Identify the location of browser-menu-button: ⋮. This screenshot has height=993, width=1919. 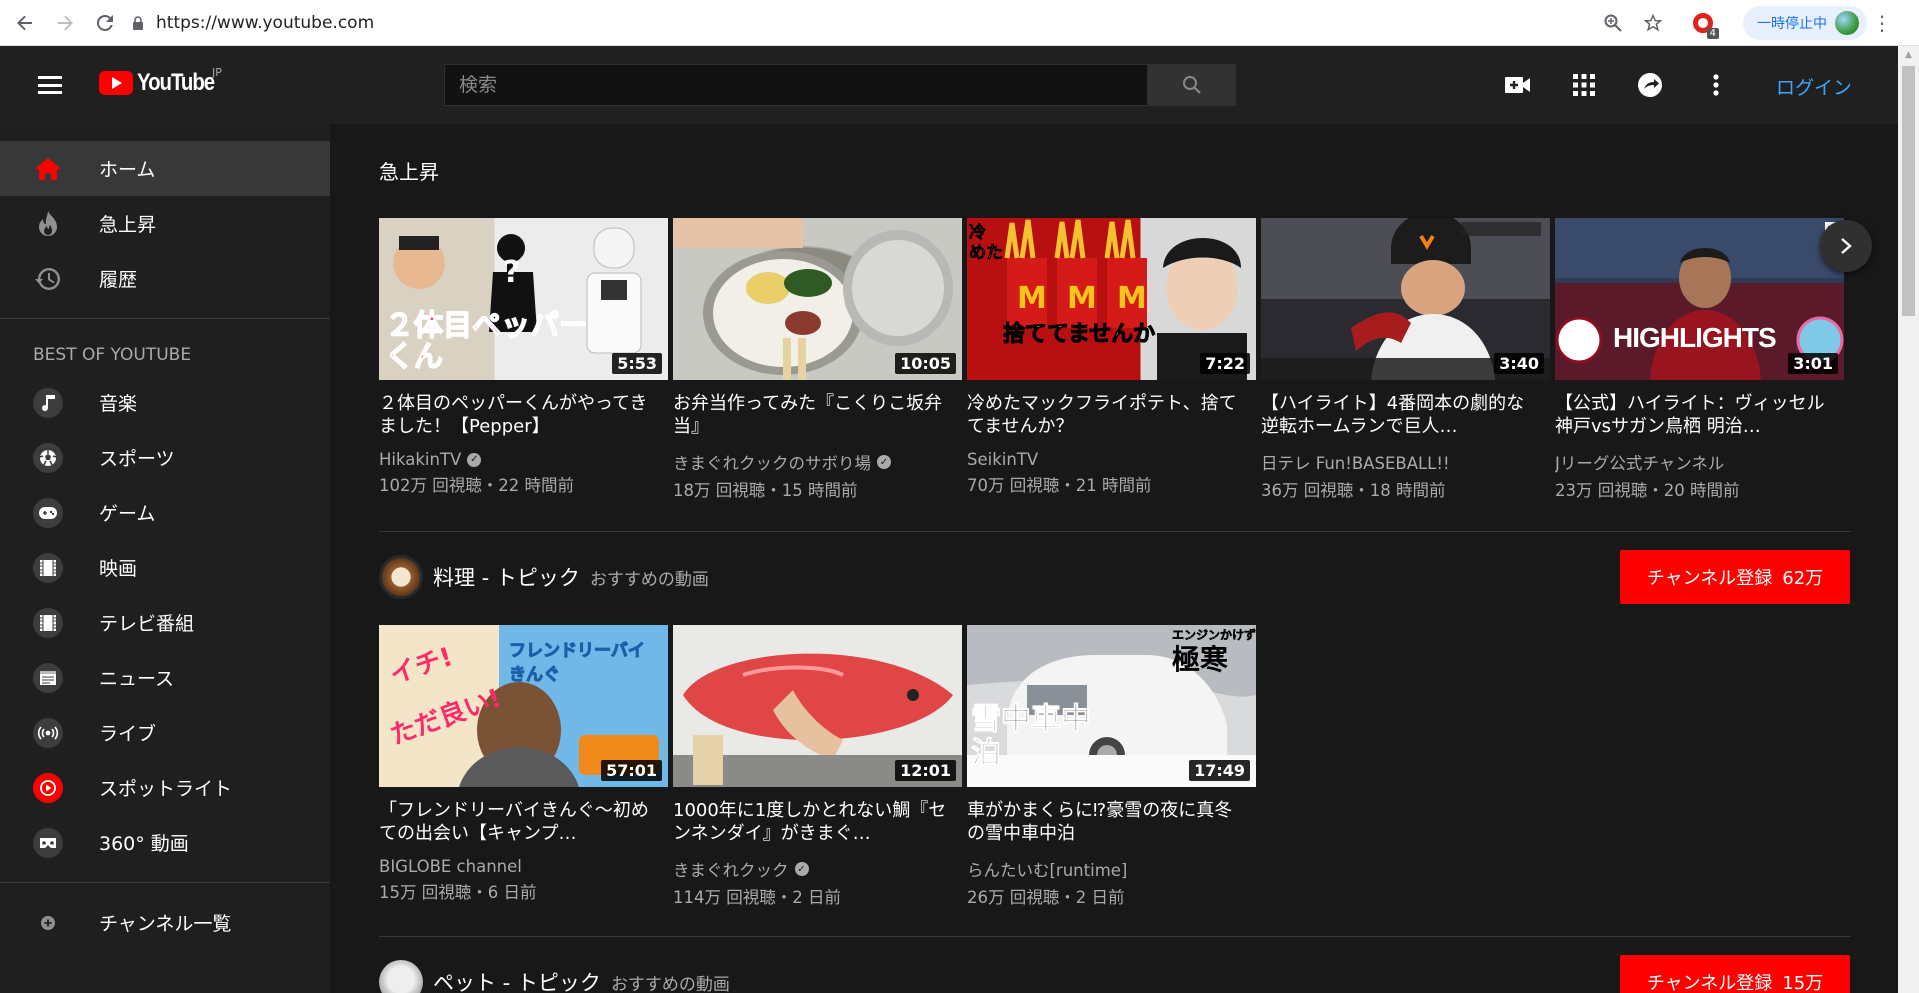
(1882, 23).